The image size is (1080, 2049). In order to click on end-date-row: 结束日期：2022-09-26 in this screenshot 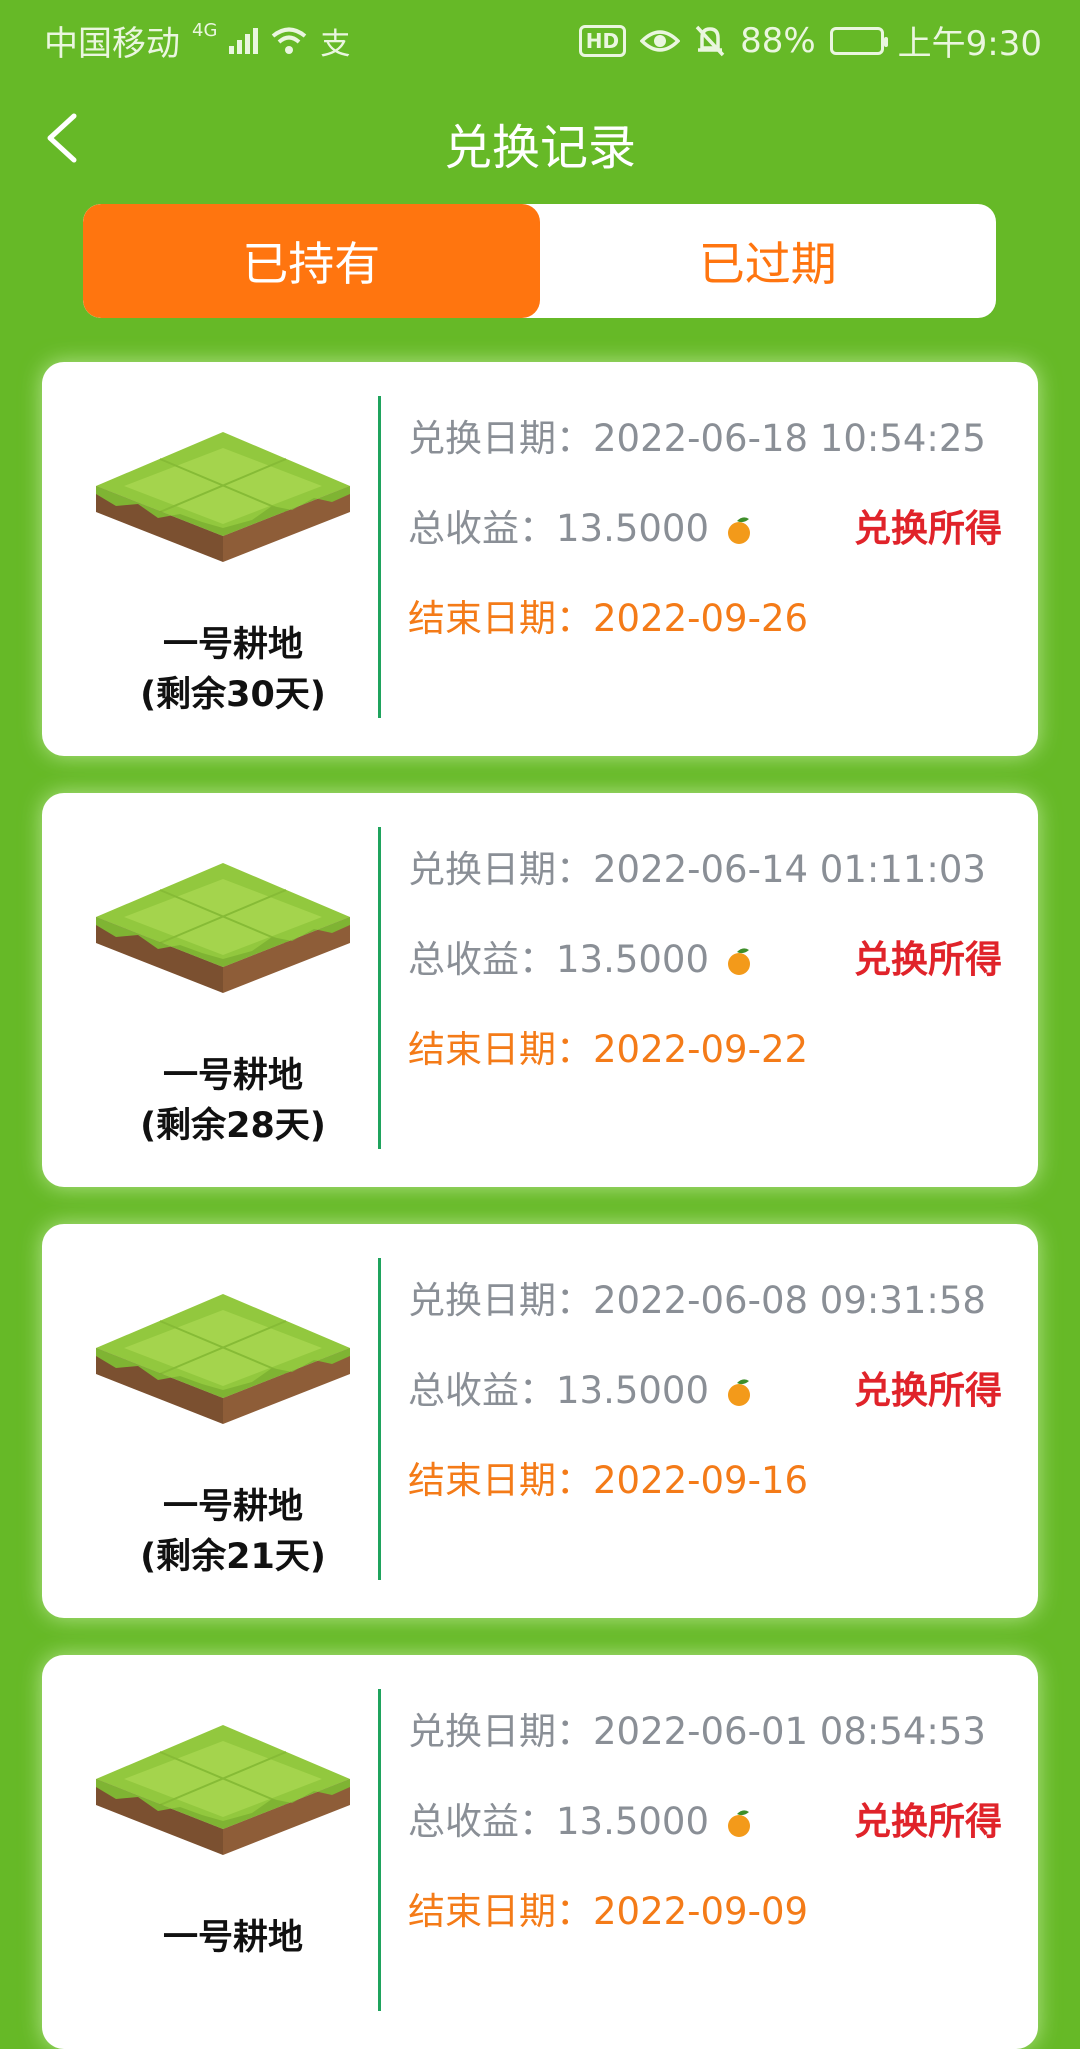, I will do `click(608, 615)`.